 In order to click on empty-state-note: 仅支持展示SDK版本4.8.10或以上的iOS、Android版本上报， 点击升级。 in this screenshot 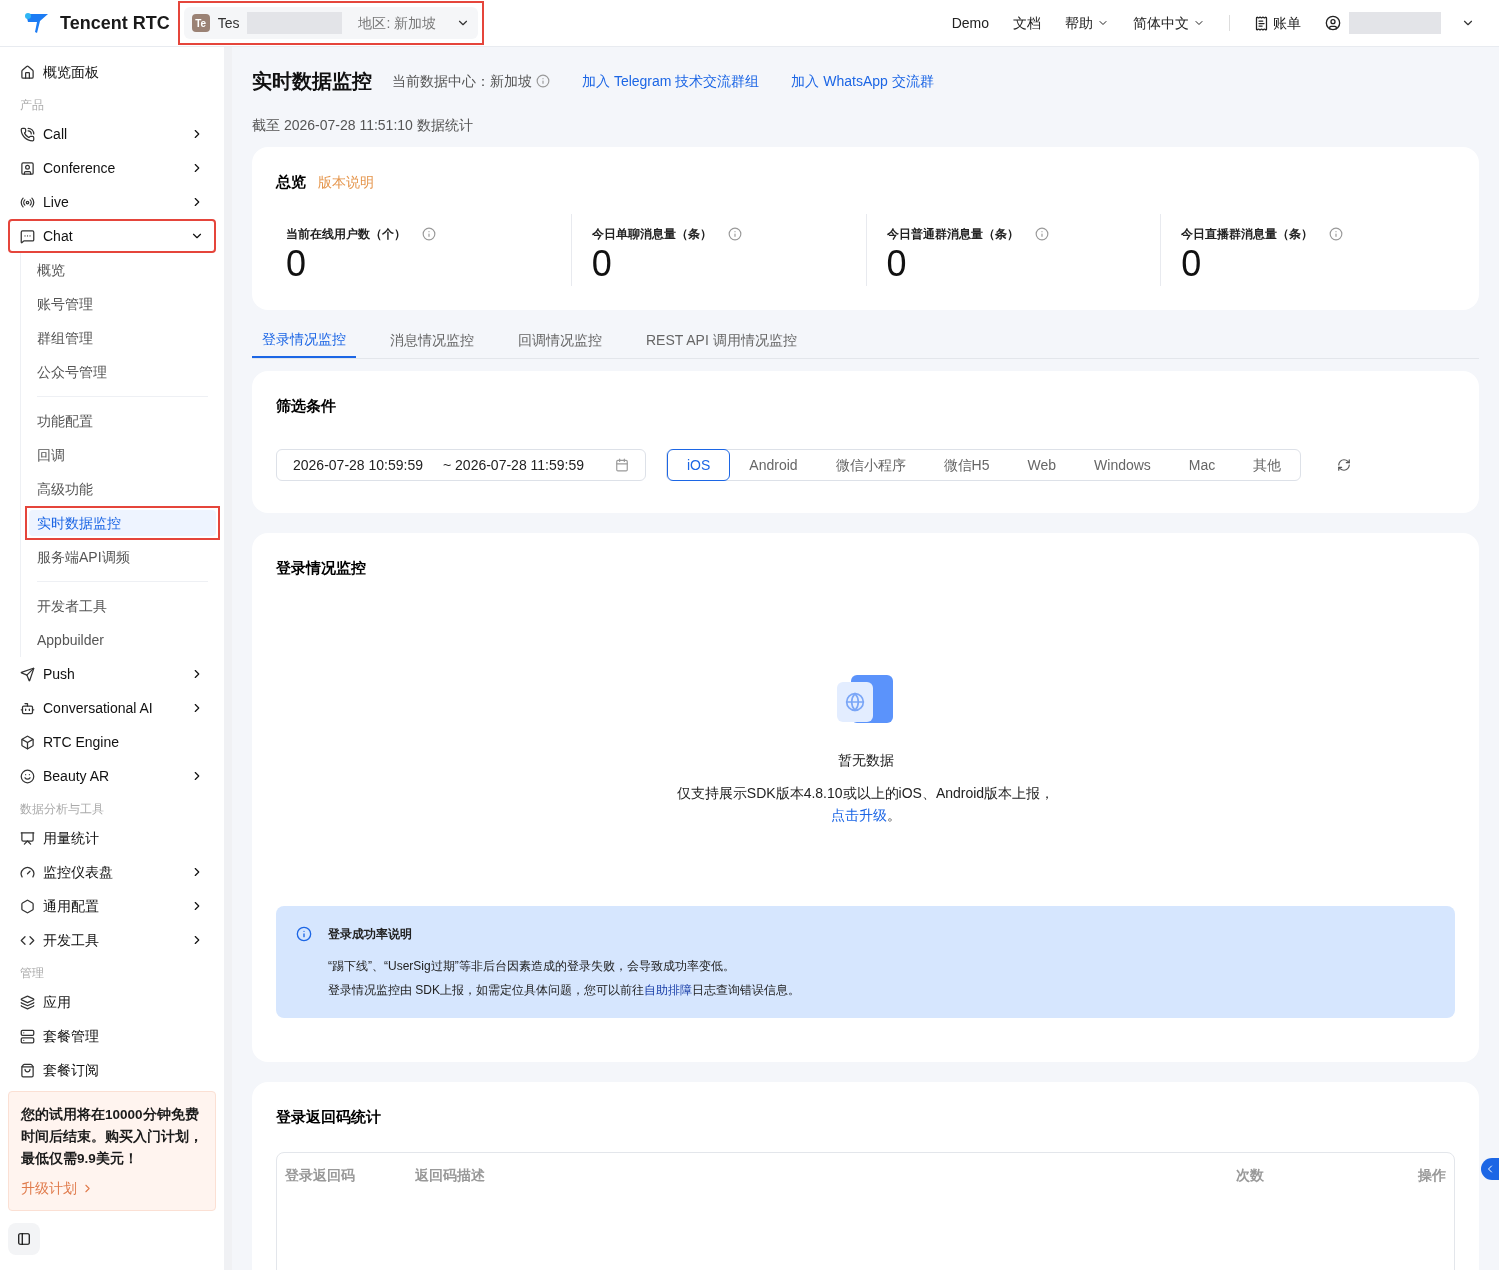, I will do `click(865, 804)`.